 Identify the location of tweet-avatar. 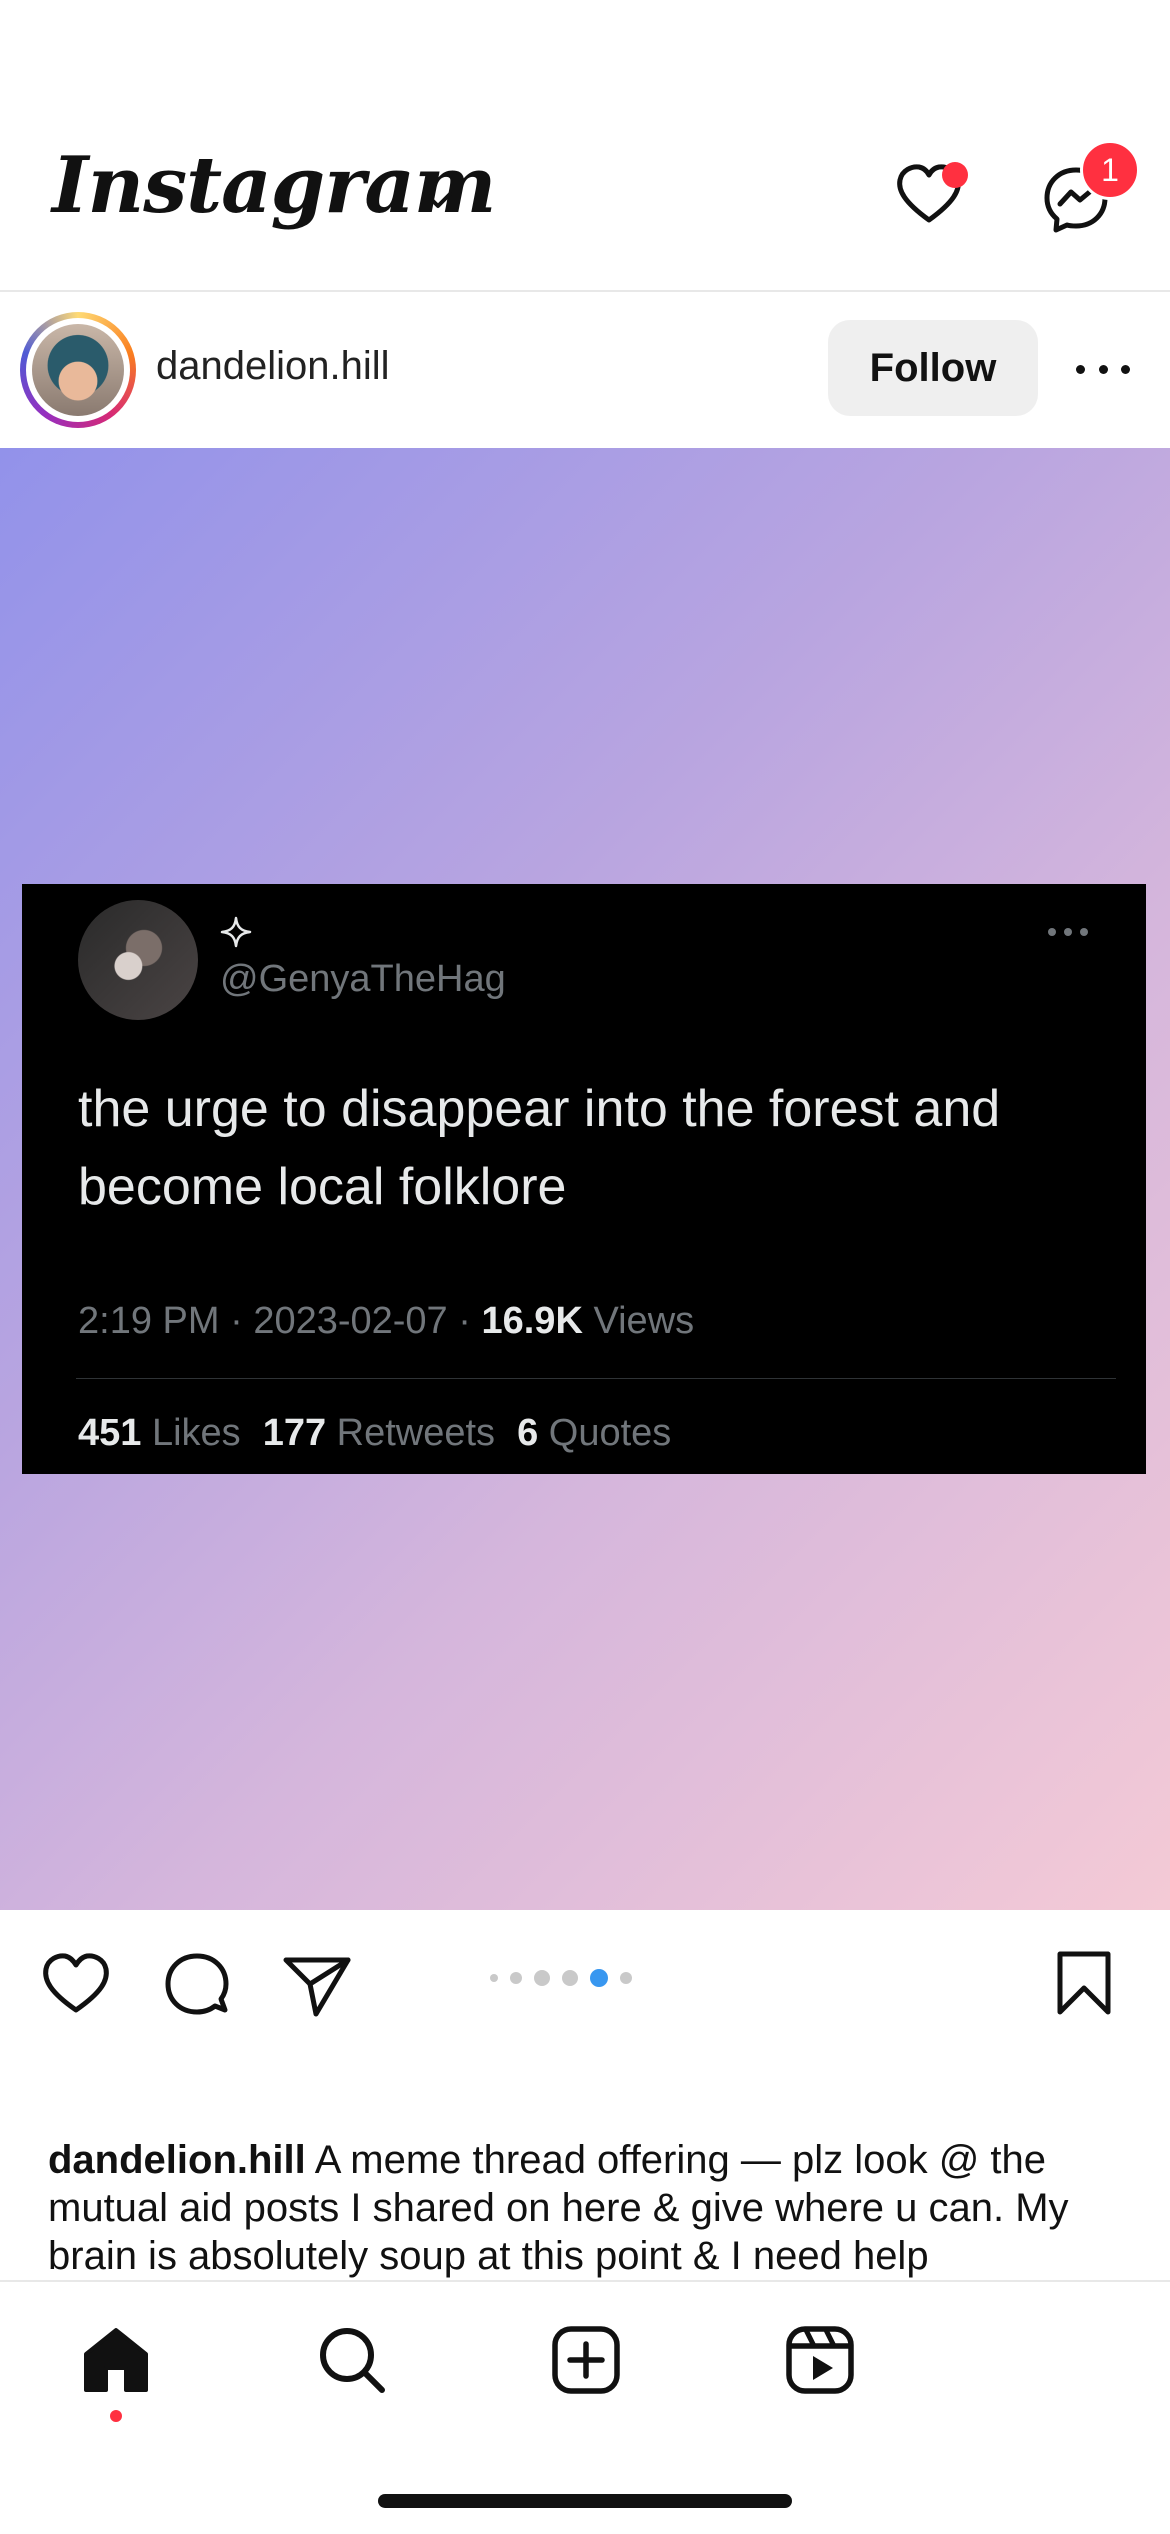
(138, 960).